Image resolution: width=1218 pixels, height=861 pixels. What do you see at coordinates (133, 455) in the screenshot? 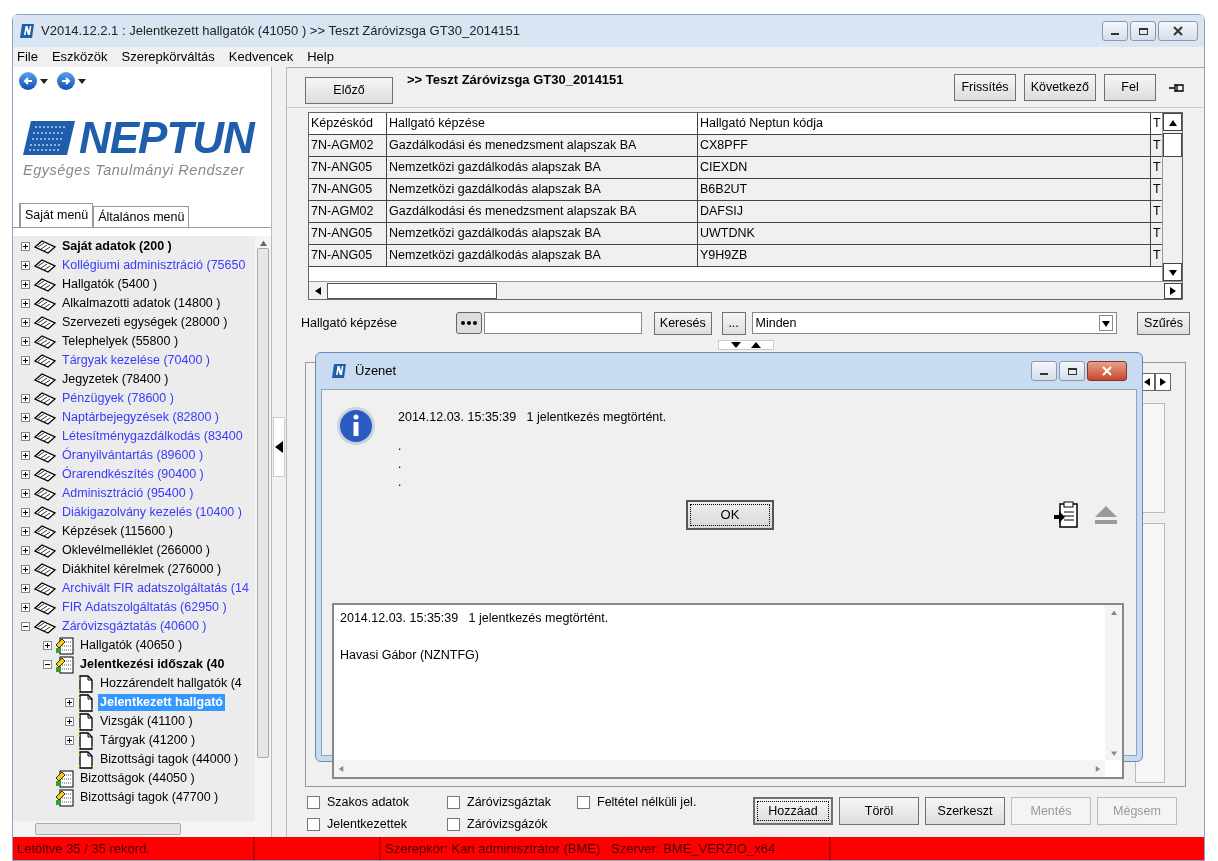
I see `tree-item: Óranyilvántartás (89600 )` at bounding box center [133, 455].